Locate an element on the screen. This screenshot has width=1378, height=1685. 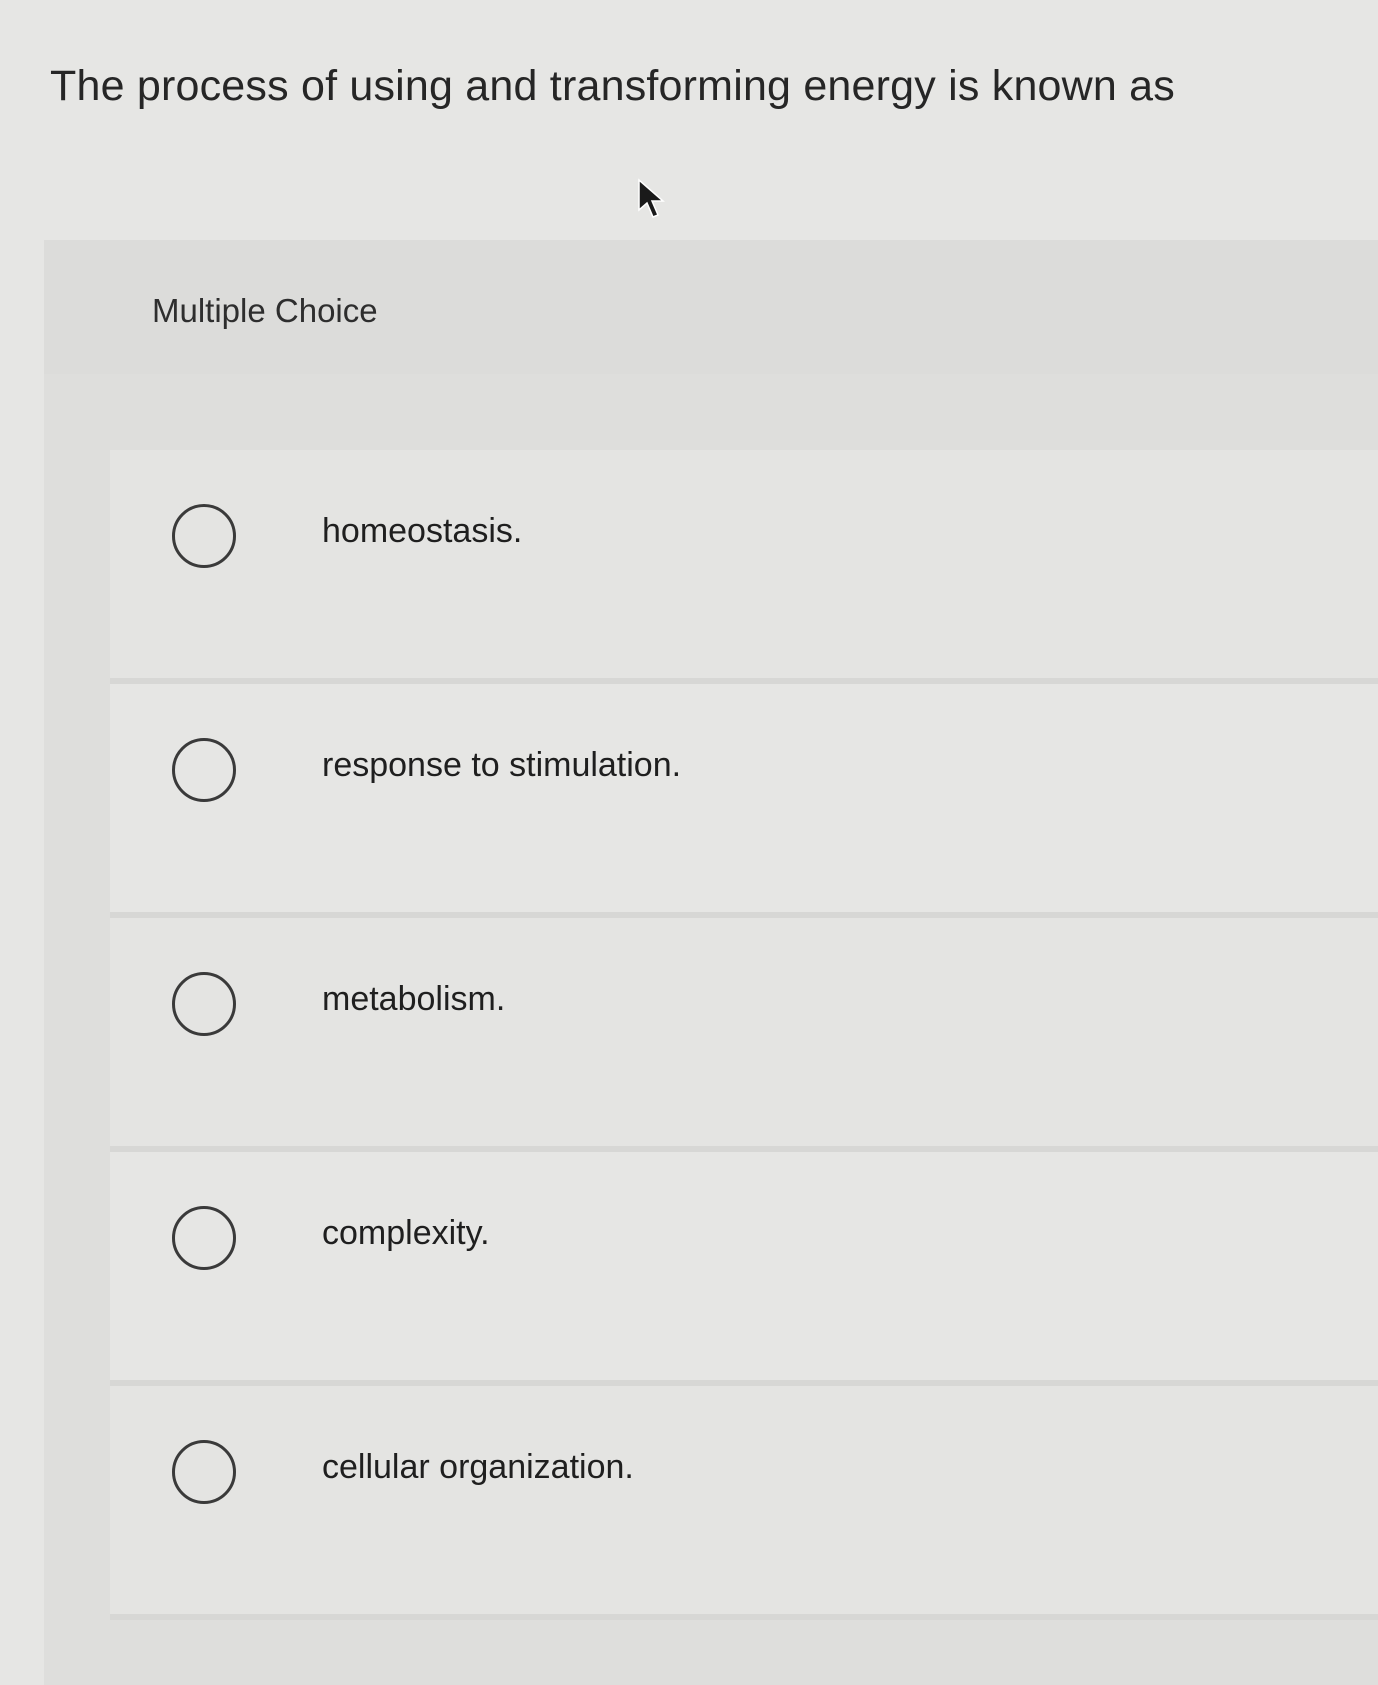
answer-option-label: metabolism. is located at coordinates (414, 999).